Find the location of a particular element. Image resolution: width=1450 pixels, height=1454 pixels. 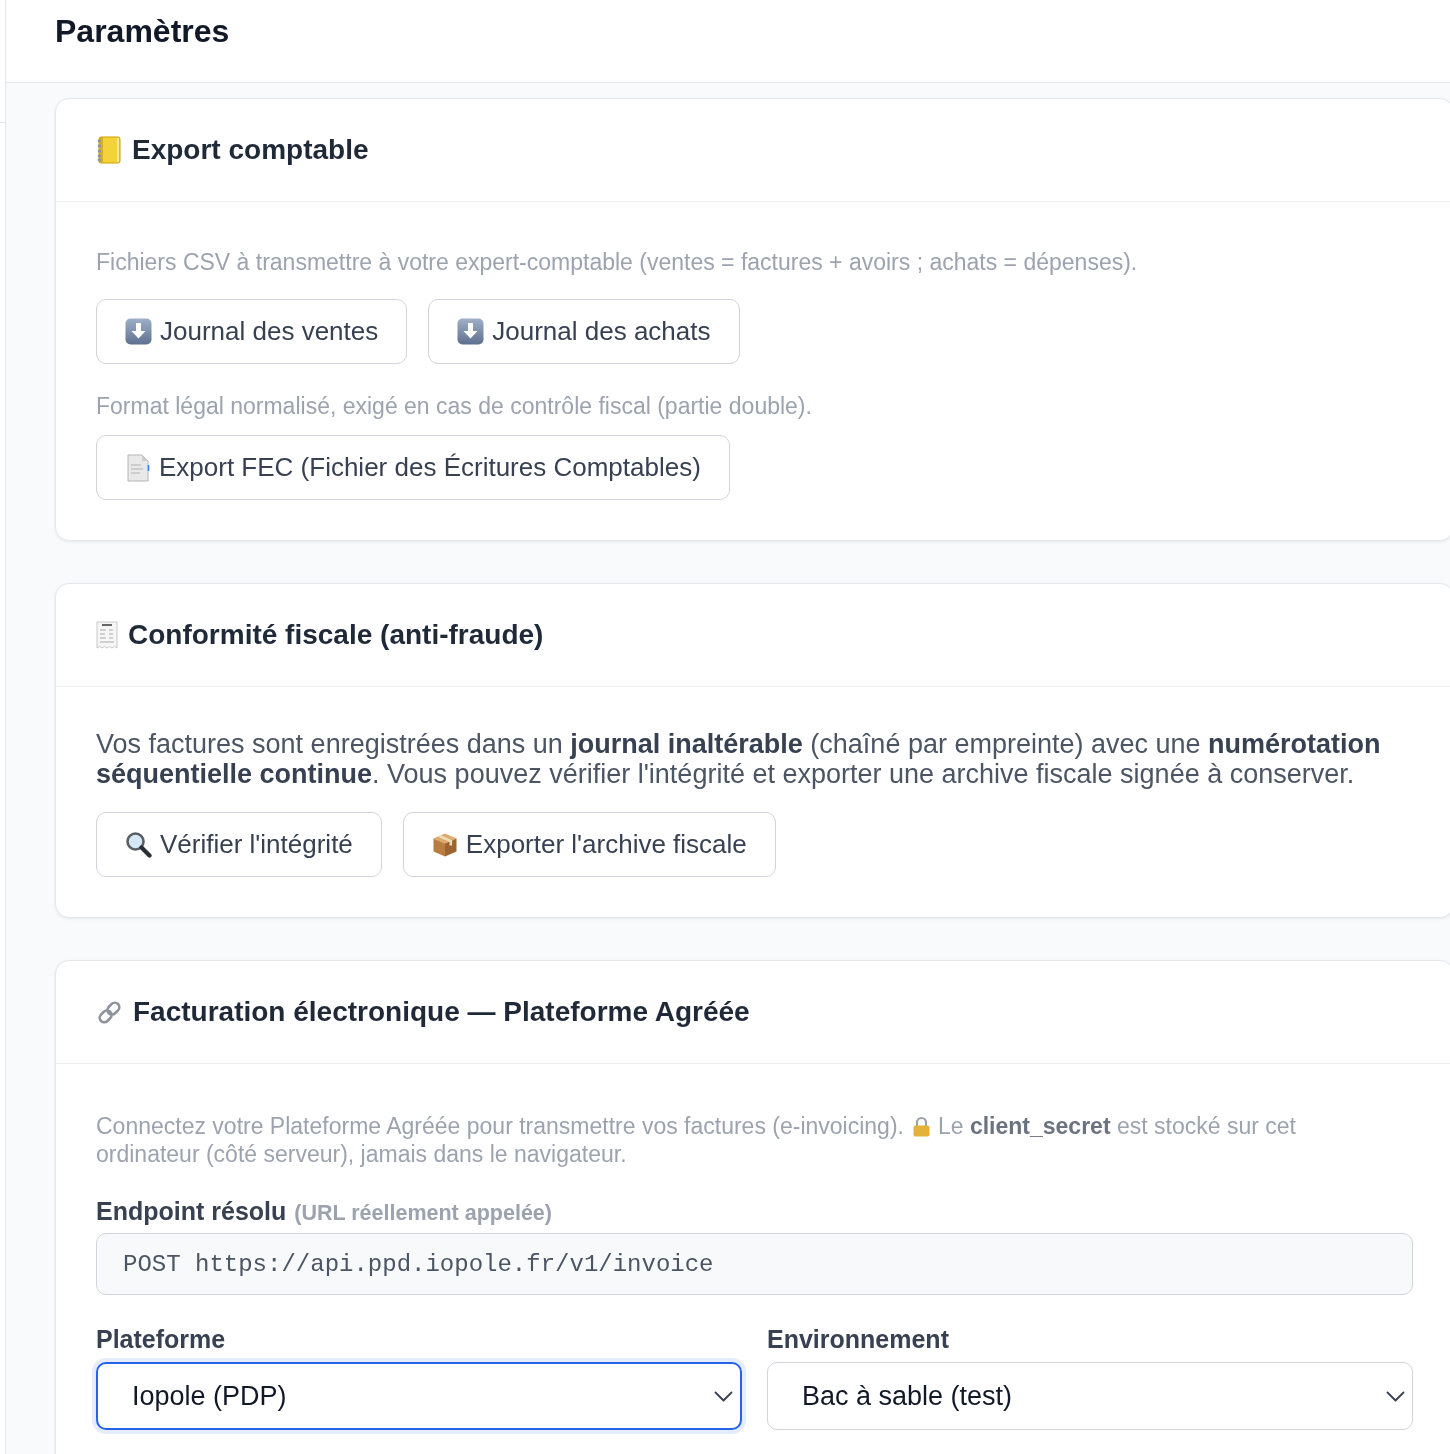

archive-export-button: Exporter l'archive fiscale is located at coordinates (589, 844).